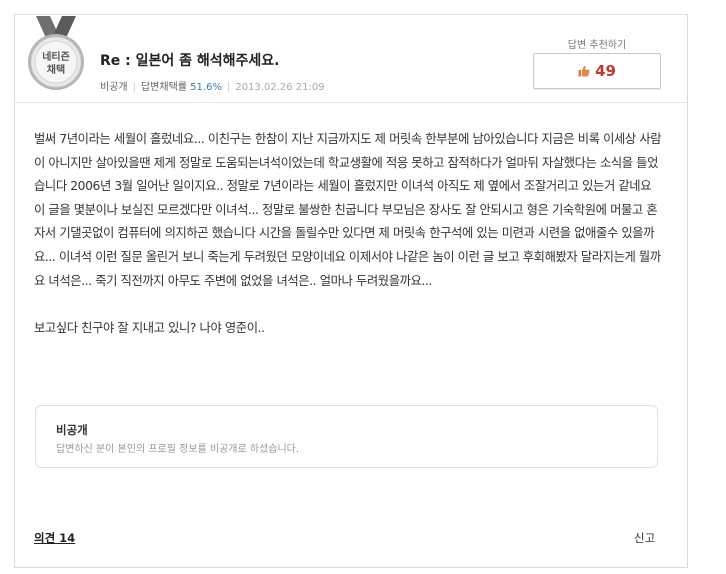  Describe the element at coordinates (178, 449) in the screenshot. I see `private-description: 답변하신 분이 본인의 프로필 정보를 비공개로 하셨습니다.` at that location.